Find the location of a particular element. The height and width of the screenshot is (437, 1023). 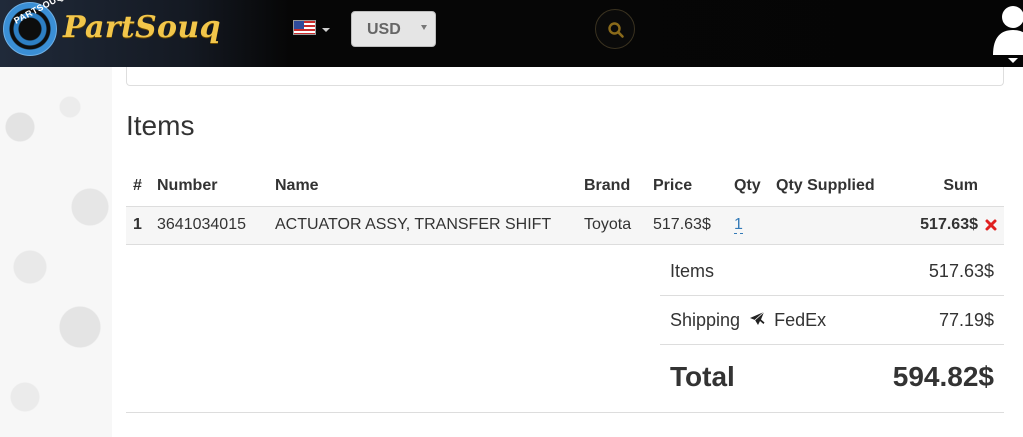

summary-shipping-label: Shipping is located at coordinates (705, 320).